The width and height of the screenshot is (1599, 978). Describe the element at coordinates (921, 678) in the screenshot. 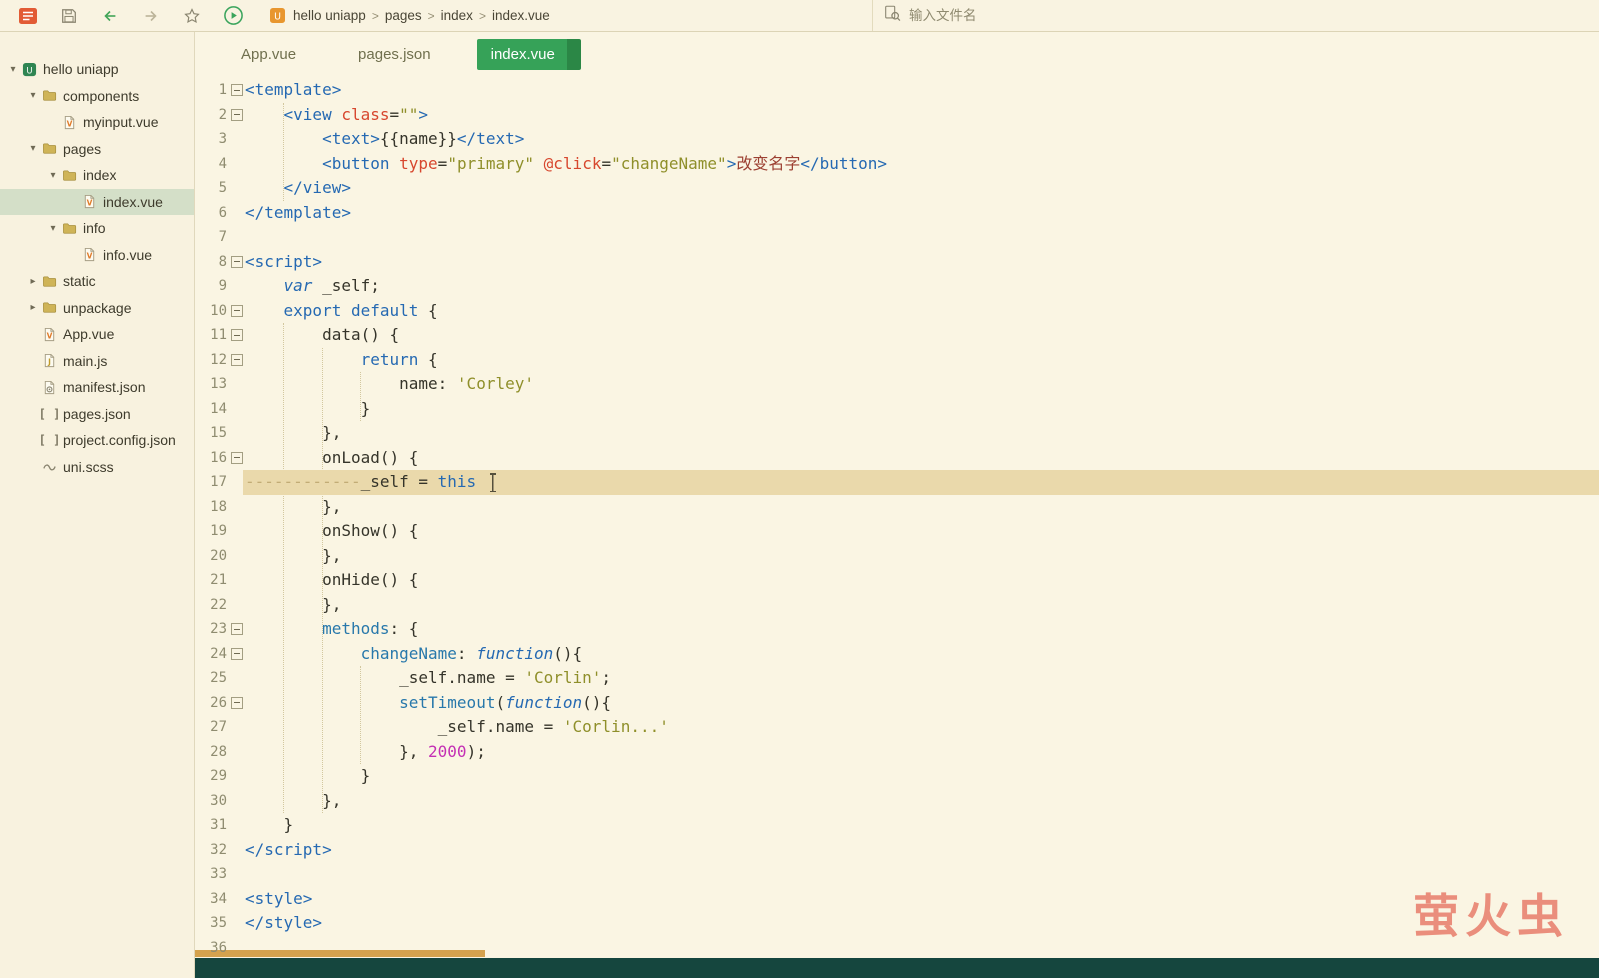

I see `code-text: _self.name = 'Corlin';` at that location.